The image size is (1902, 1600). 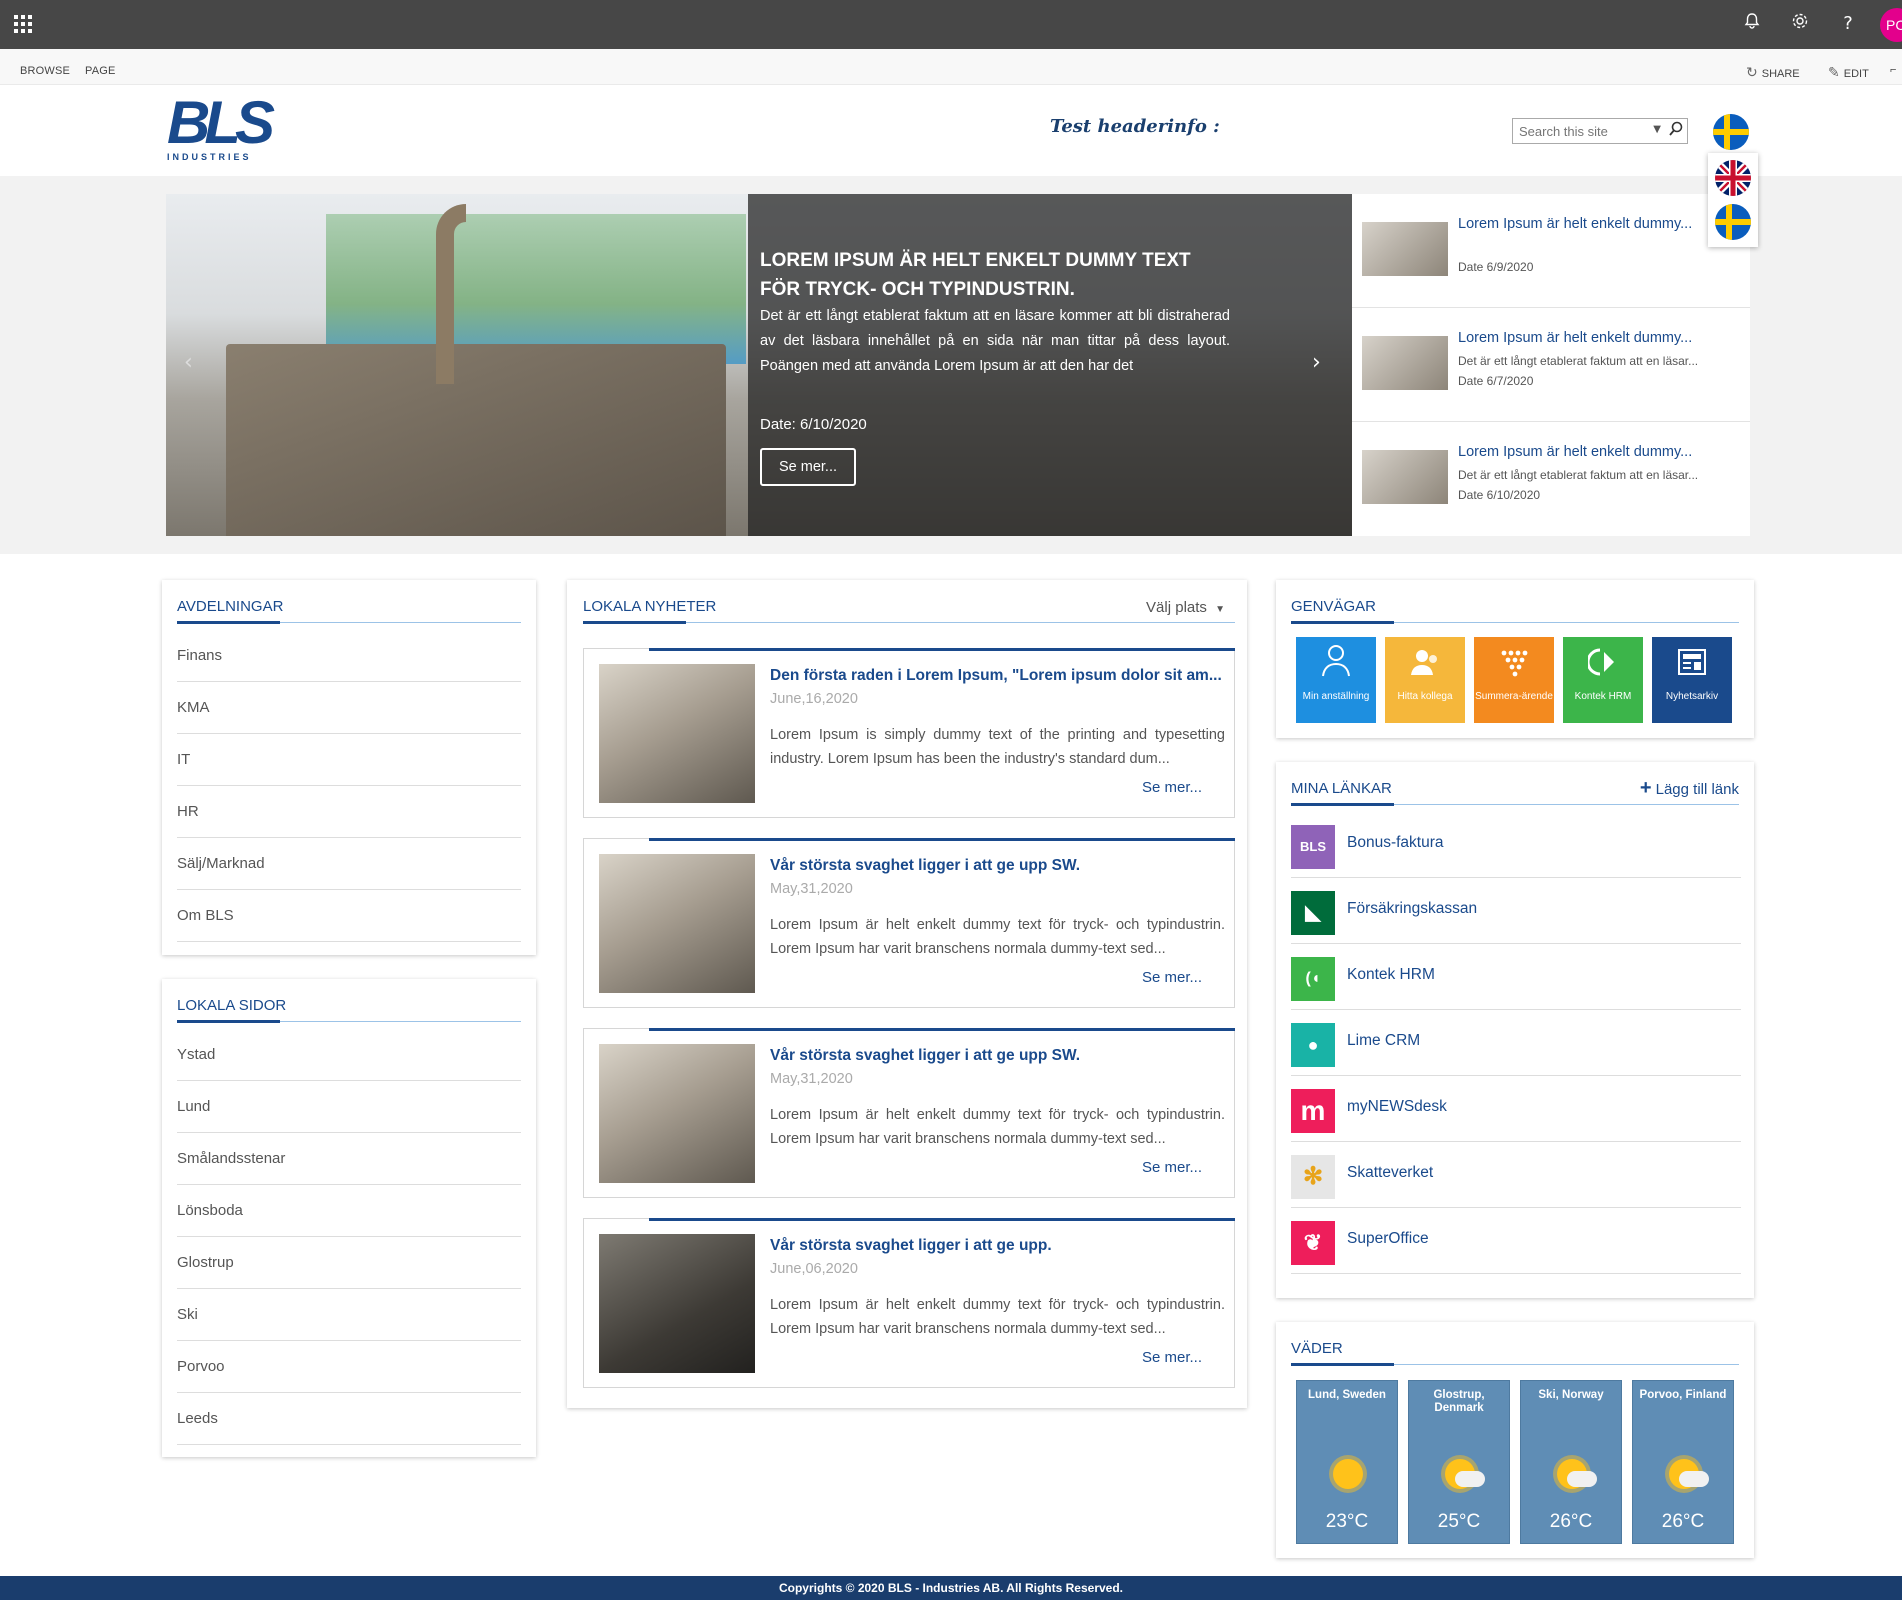 What do you see at coordinates (1891, 25) in the screenshot?
I see `avatar: PC` at bounding box center [1891, 25].